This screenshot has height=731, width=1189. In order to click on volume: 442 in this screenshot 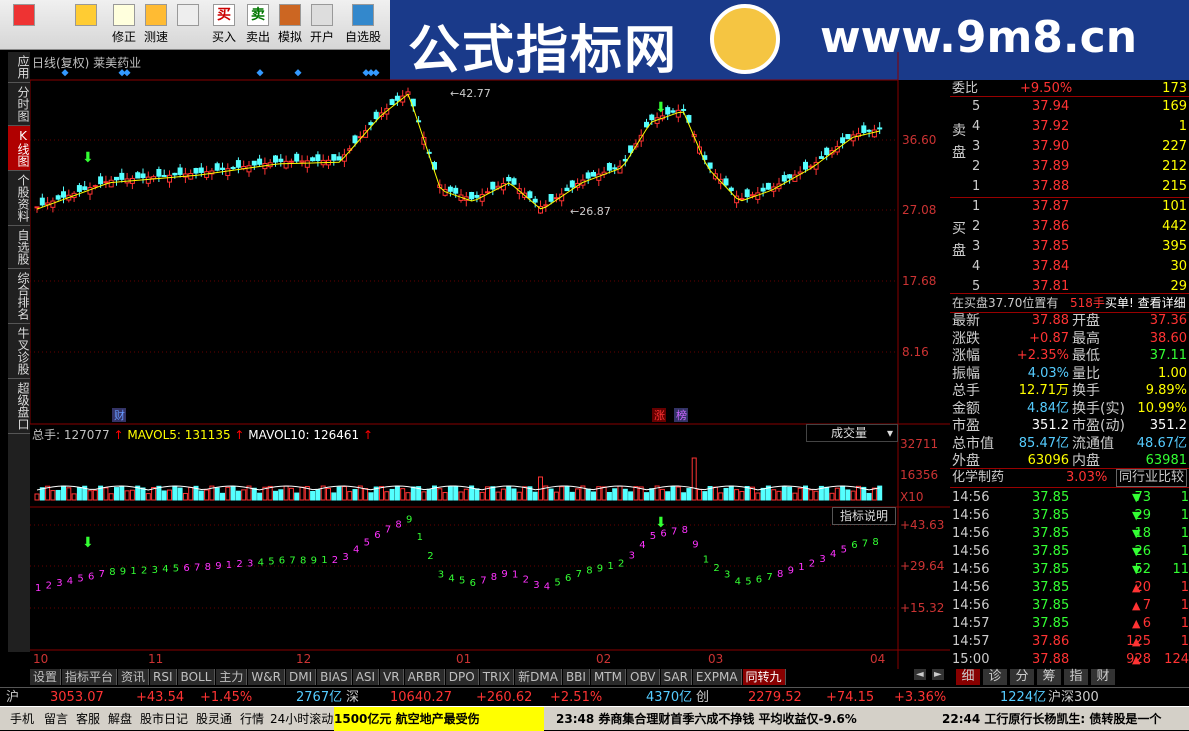, I will do `click(1174, 226)`.